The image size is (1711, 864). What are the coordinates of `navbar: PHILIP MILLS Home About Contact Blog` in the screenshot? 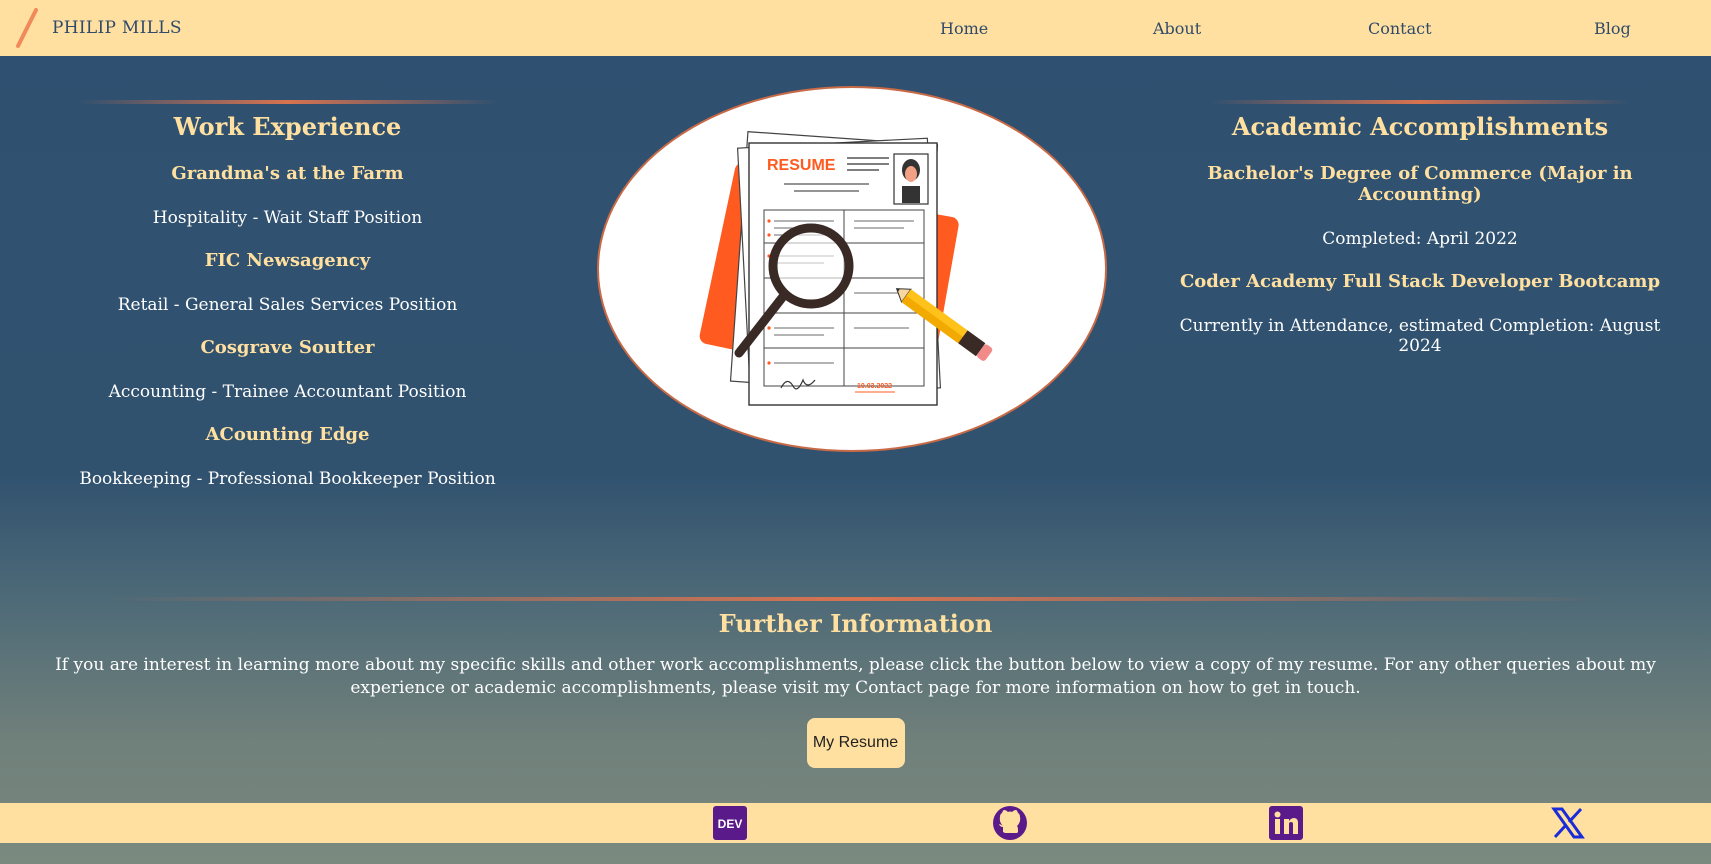 It's located at (855, 28).